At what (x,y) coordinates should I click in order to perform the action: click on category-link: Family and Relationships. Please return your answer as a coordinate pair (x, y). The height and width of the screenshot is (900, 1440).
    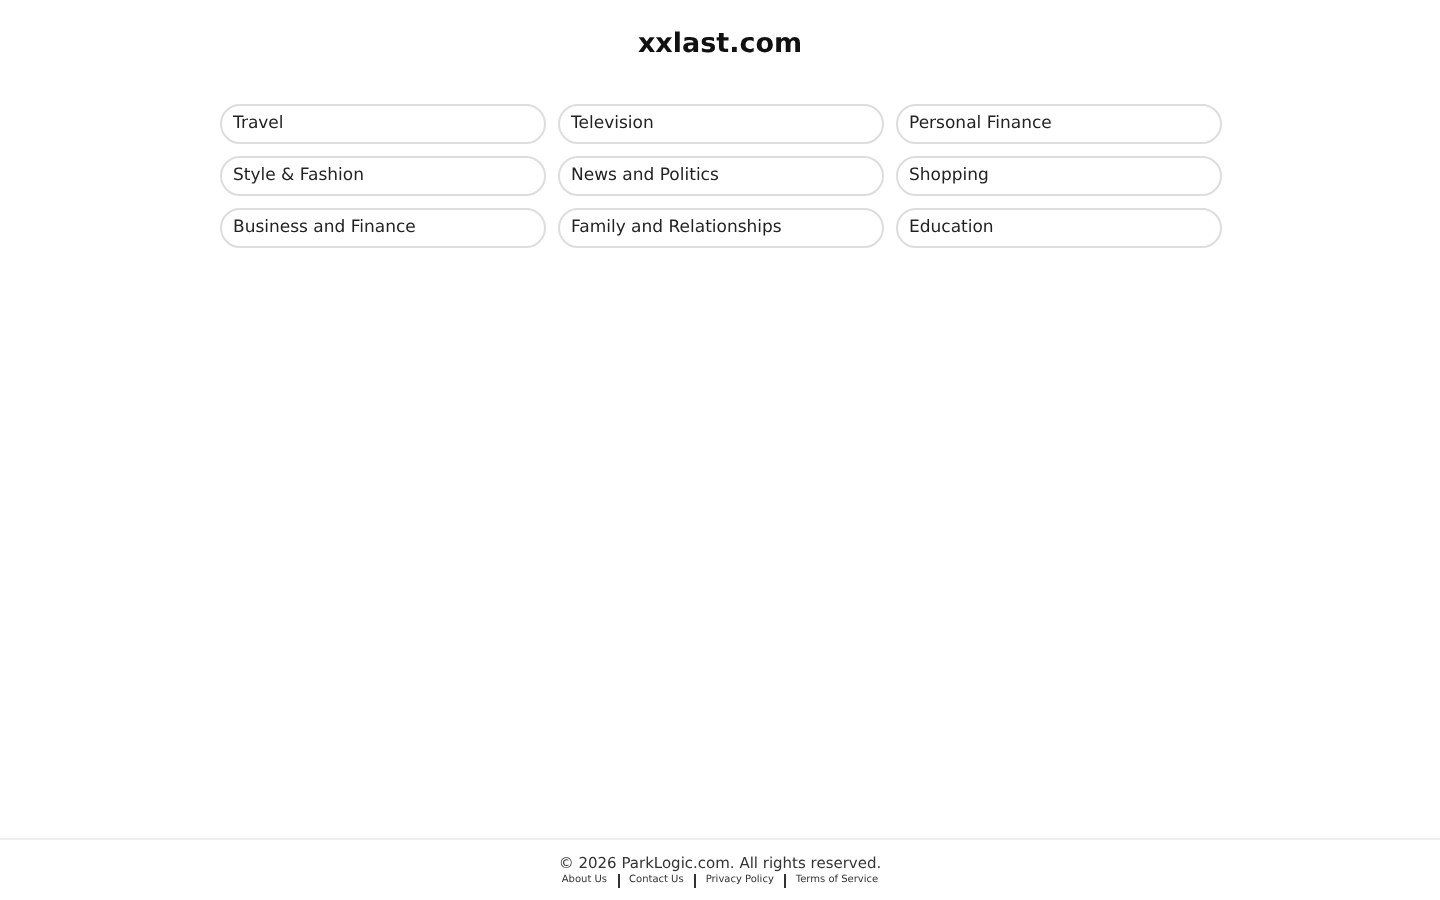
    Looking at the image, I should click on (720, 228).